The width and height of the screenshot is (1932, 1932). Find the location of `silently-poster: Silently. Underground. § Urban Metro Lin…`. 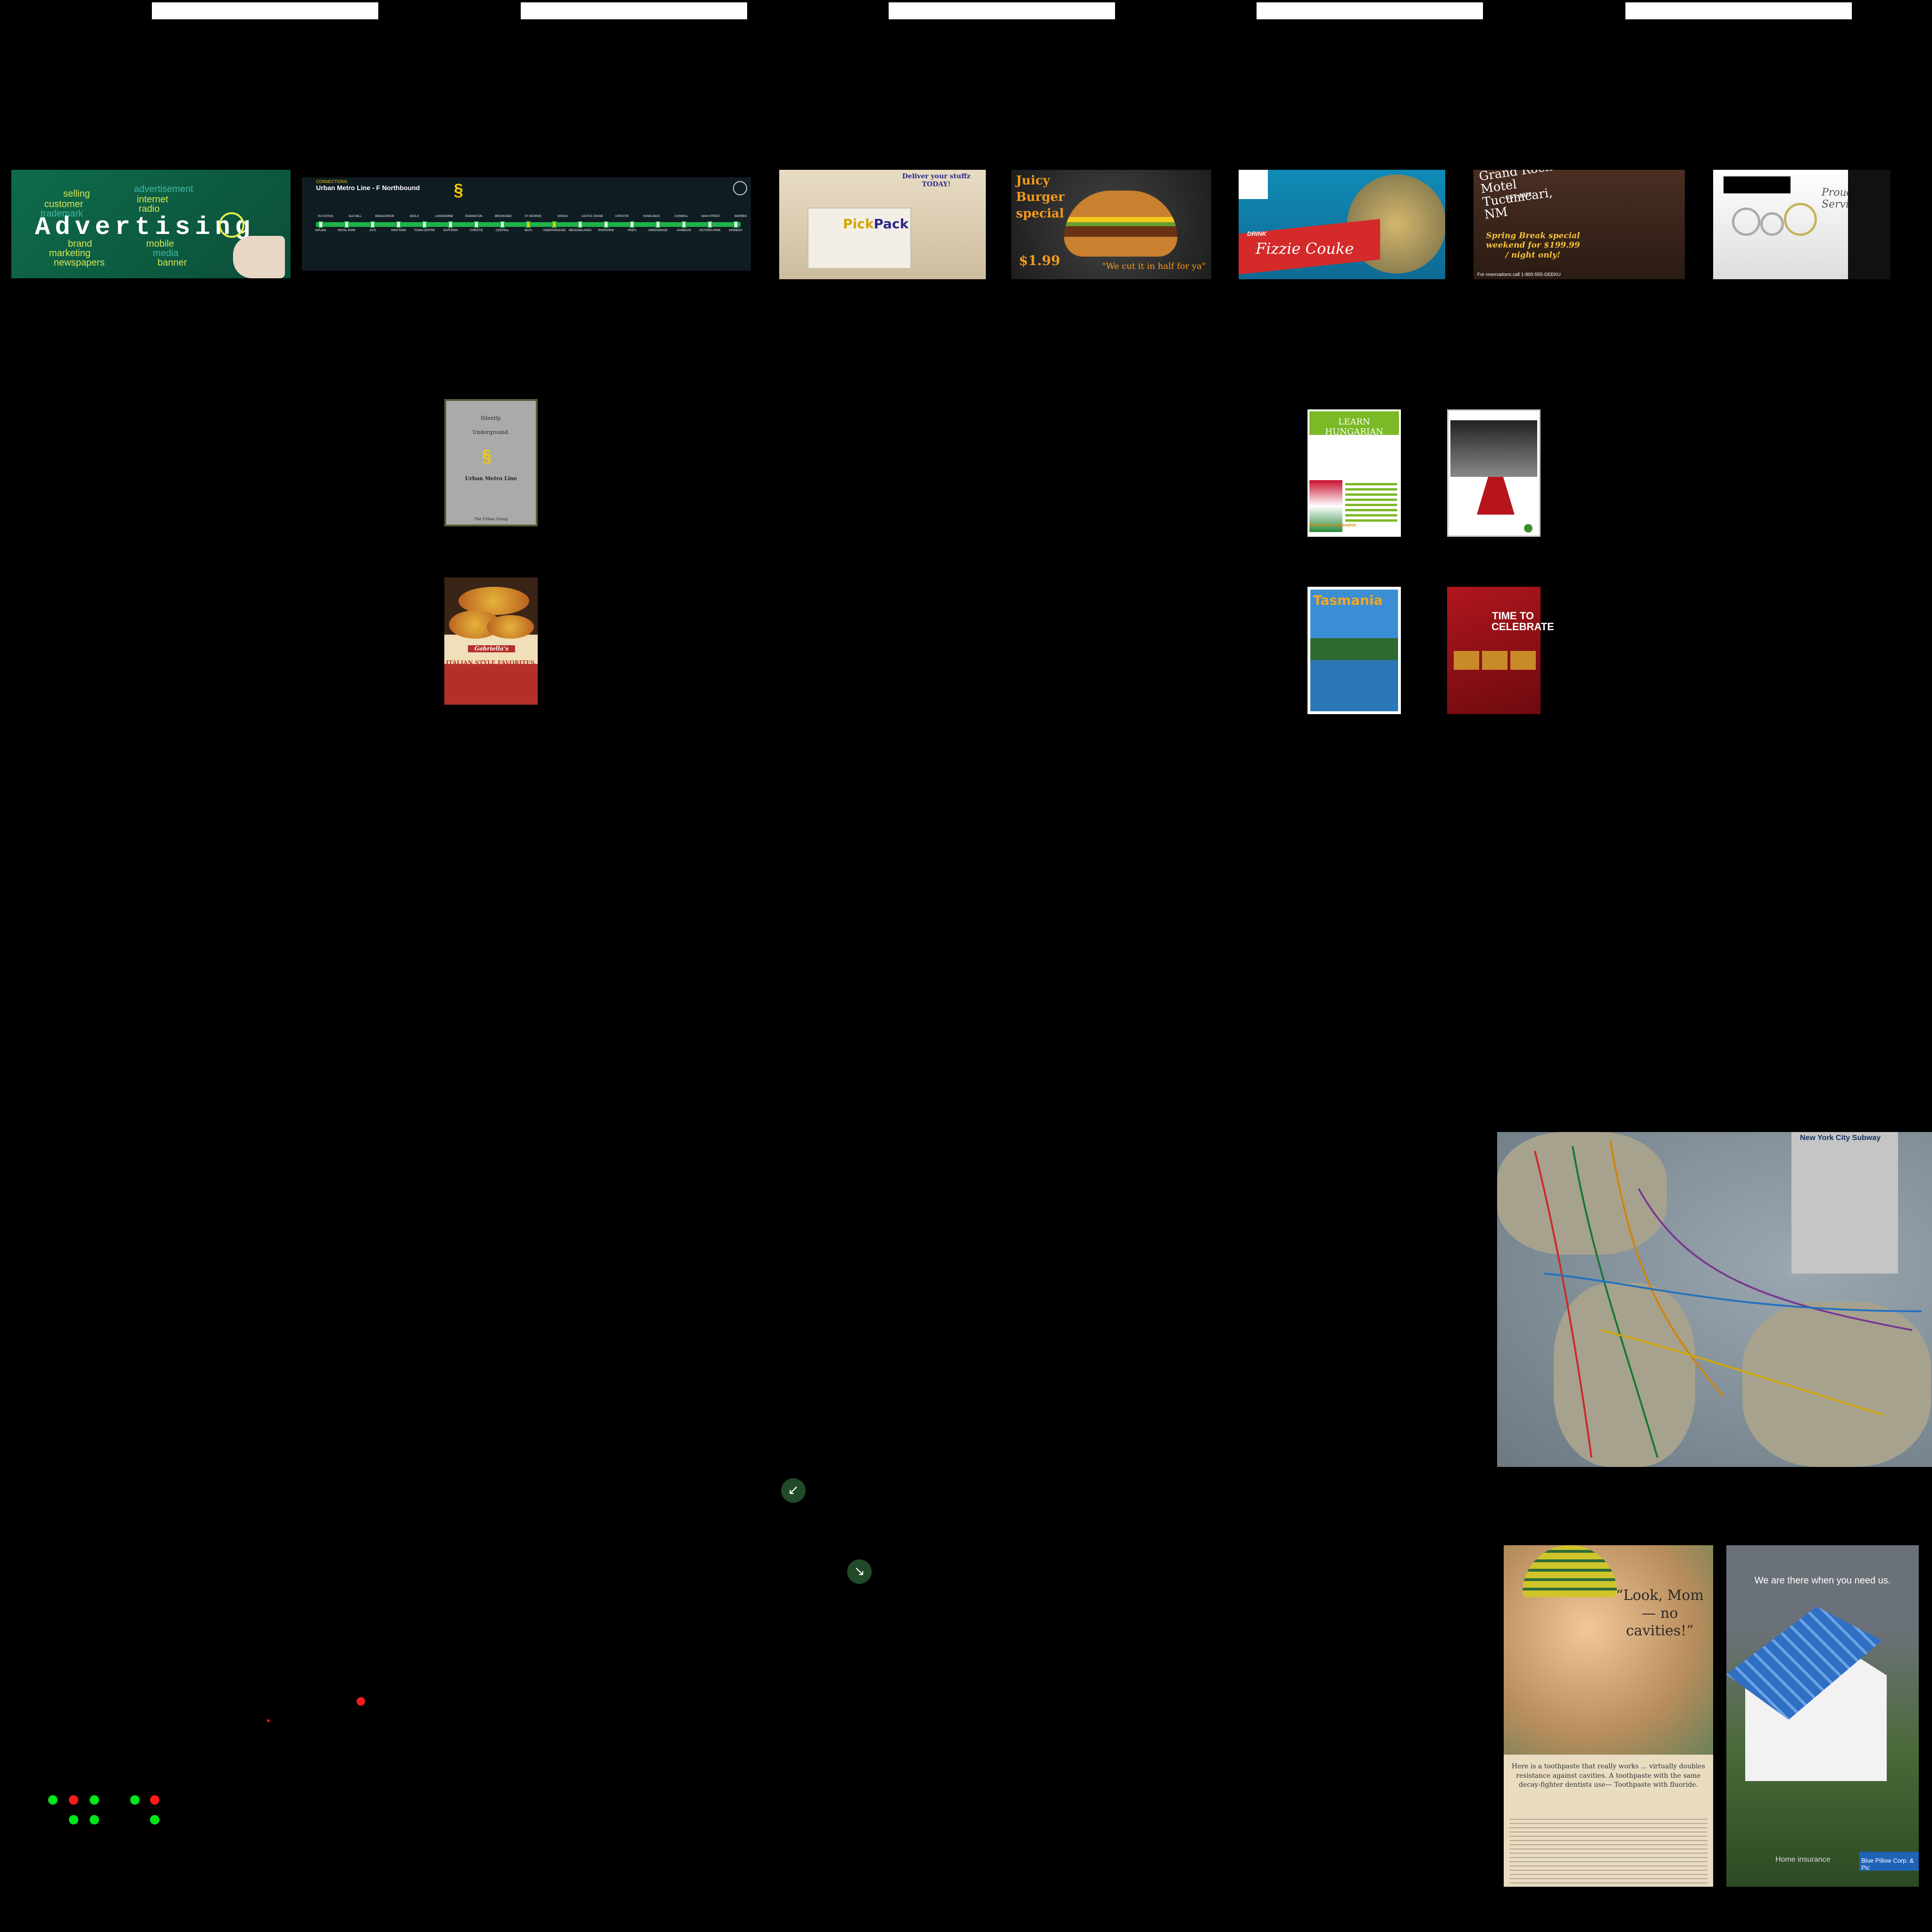

silently-poster: Silently. Underground. § Urban Metro Lin… is located at coordinates (491, 462).